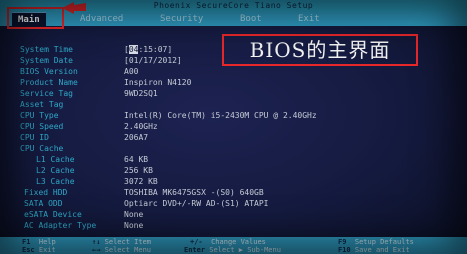 The height and width of the screenshot is (254, 467). I want to click on fixed-hdd-value: TOSHIBA MK6475GSX -(S0) 640GB, so click(194, 192).